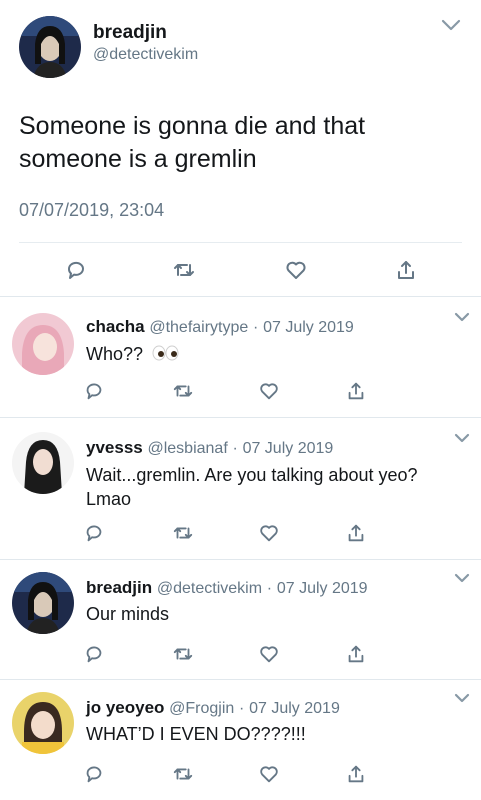 The image size is (481, 800). Describe the element at coordinates (91, 210) in the screenshot. I see `tweet-timestamp: 07/07/2019, 23:04` at that location.